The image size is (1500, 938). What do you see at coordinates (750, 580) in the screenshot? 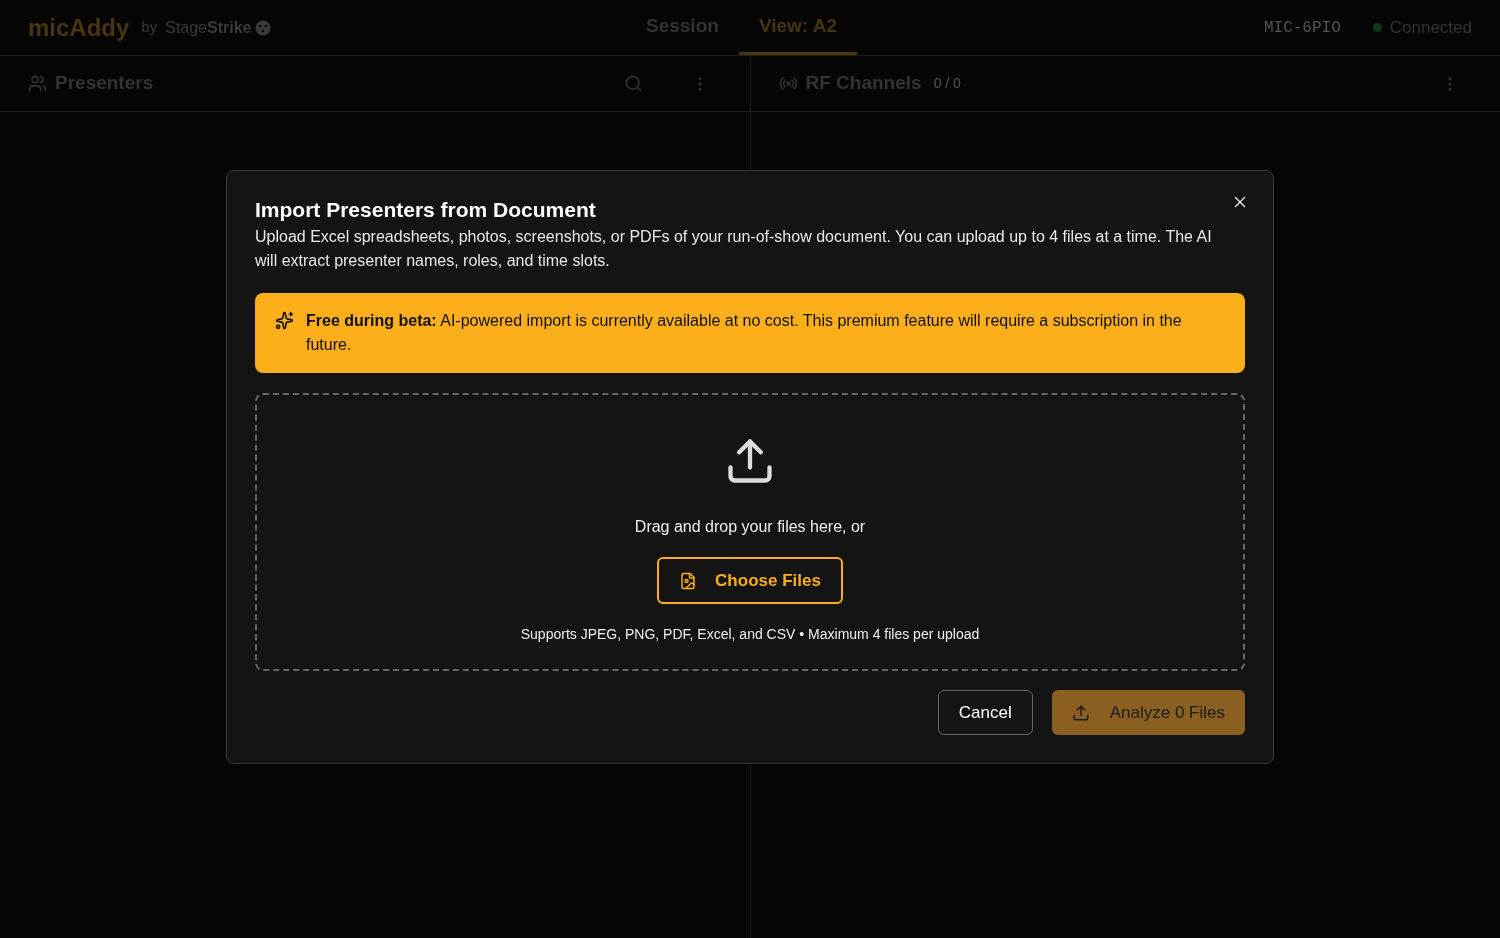
I see `choose-files-button: Choose Files` at bounding box center [750, 580].